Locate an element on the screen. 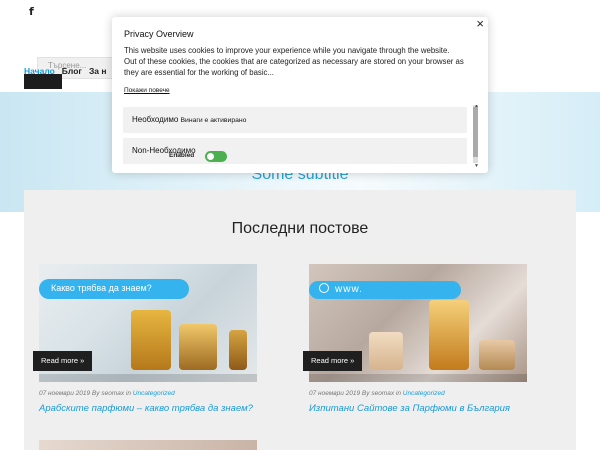 The image size is (600, 450). facebook-icon: f is located at coordinates (31, 11).